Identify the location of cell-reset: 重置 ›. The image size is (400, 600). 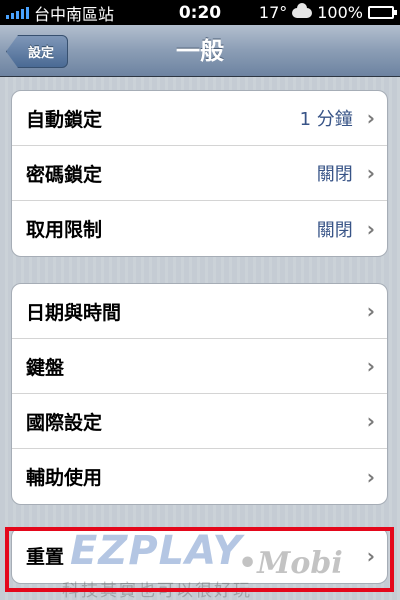
(199, 555).